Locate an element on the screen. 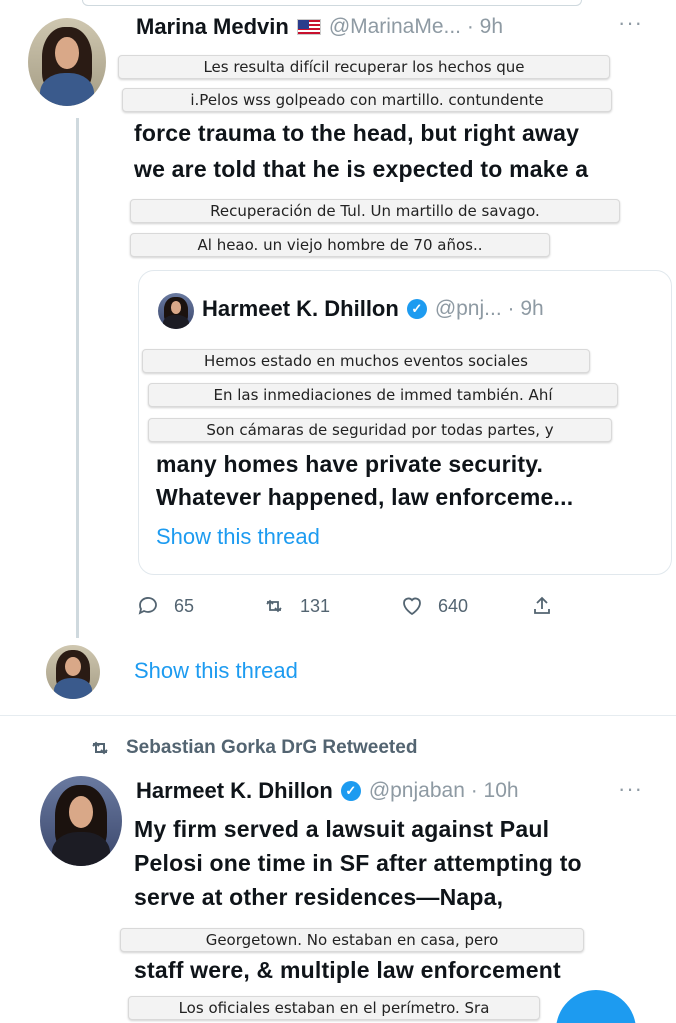 This screenshot has width=676, height=1023. quote-show-thread-link: Show this thread is located at coordinates (238, 537).